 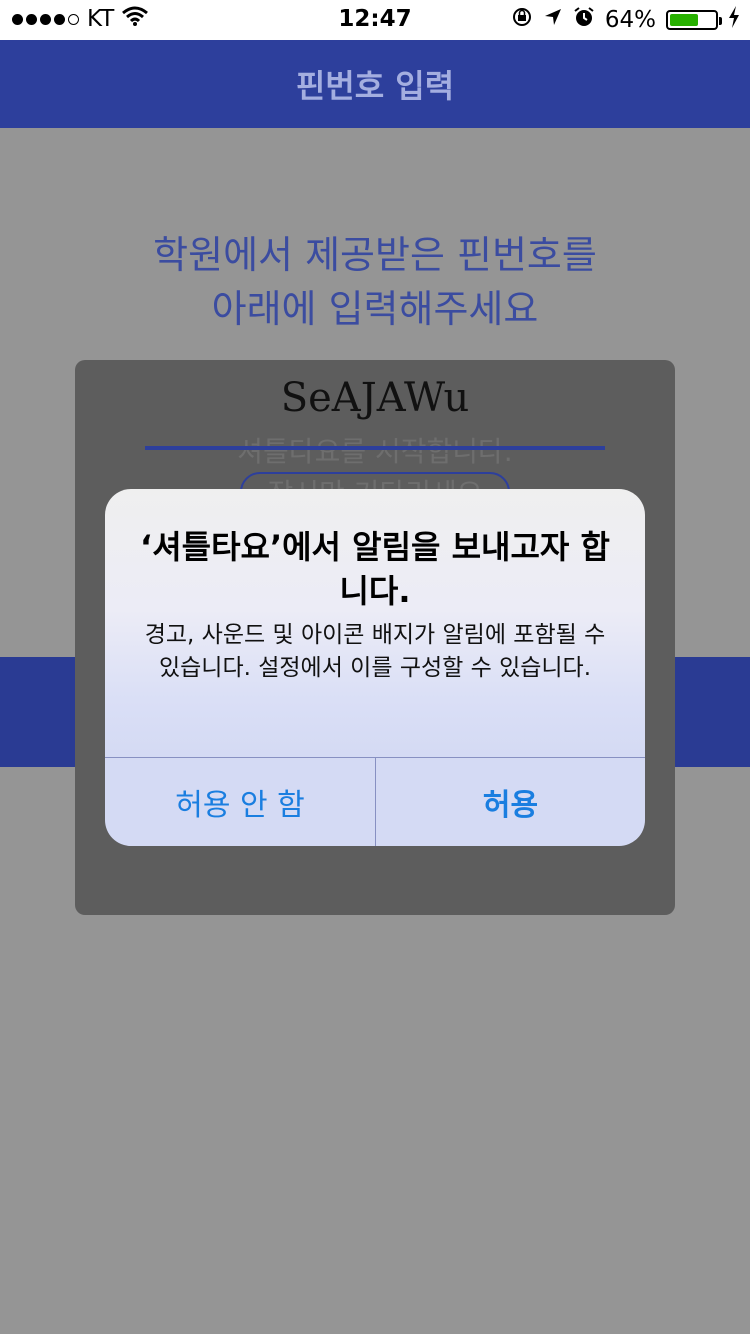 I want to click on instruction-line-2: 아래에 입력해주세요, so click(x=375, y=309).